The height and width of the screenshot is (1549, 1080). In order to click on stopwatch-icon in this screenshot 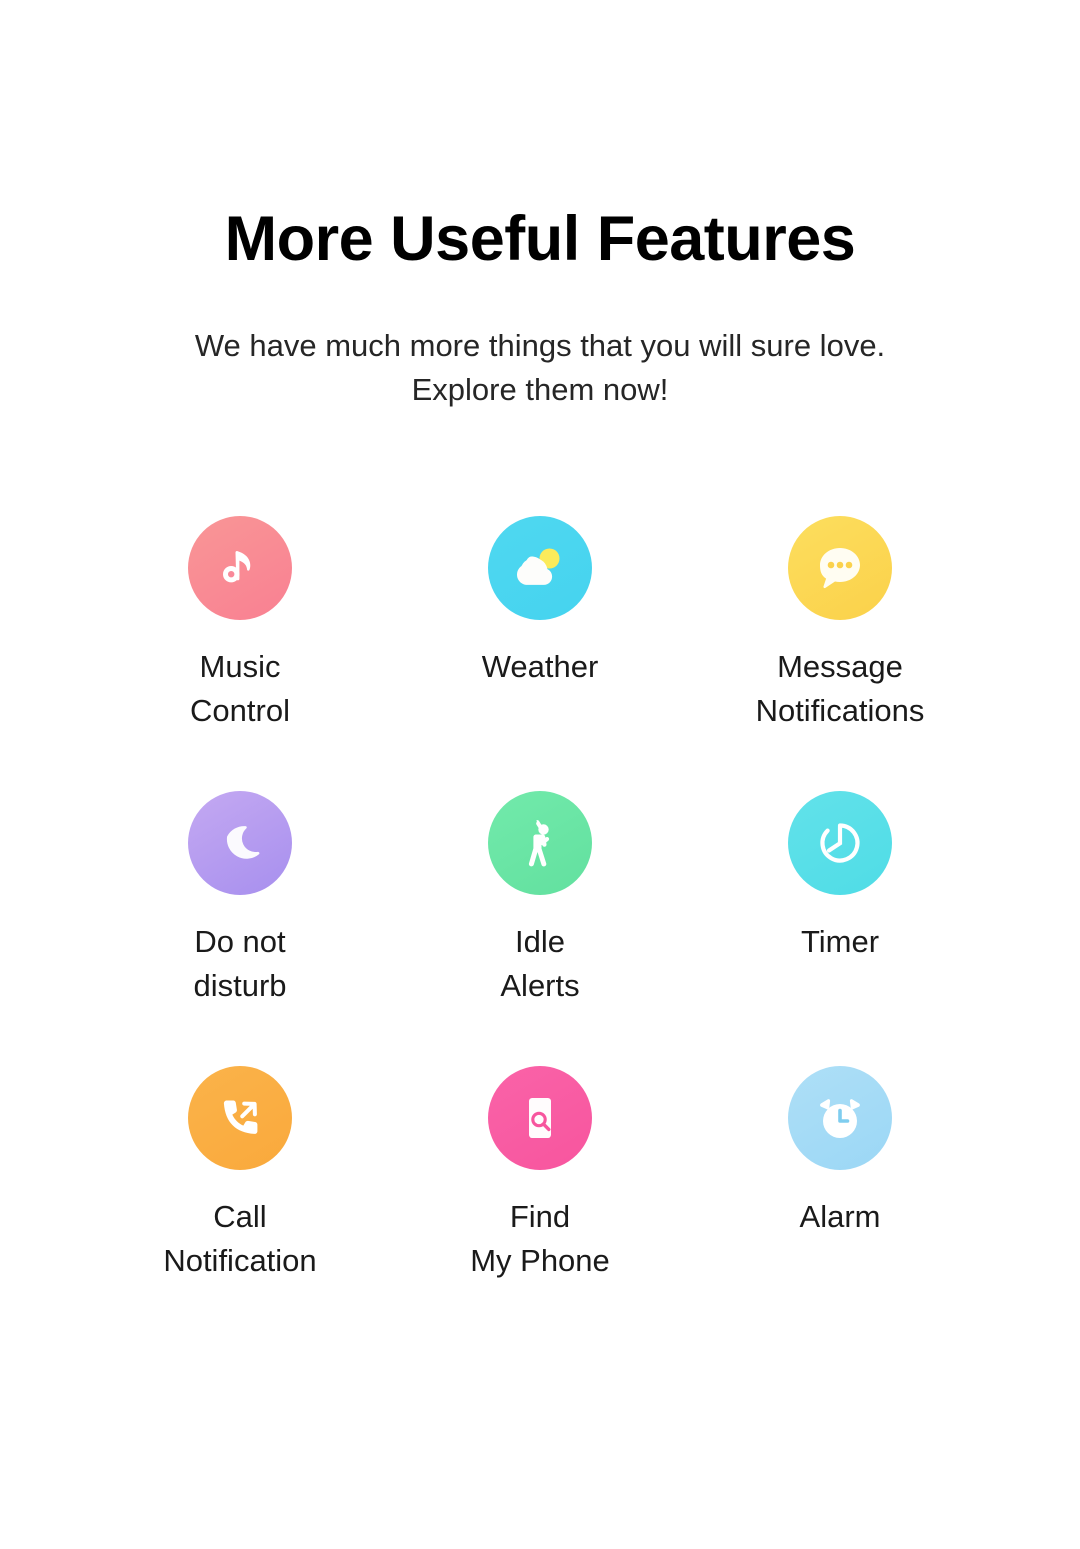, I will do `click(840, 843)`.